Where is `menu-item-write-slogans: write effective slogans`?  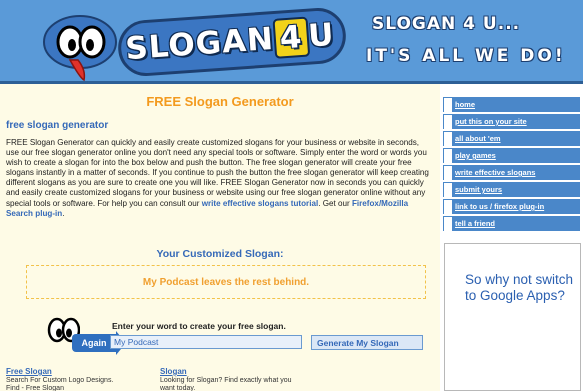
menu-item-write-slogans: write effective slogans is located at coordinates (511, 172).